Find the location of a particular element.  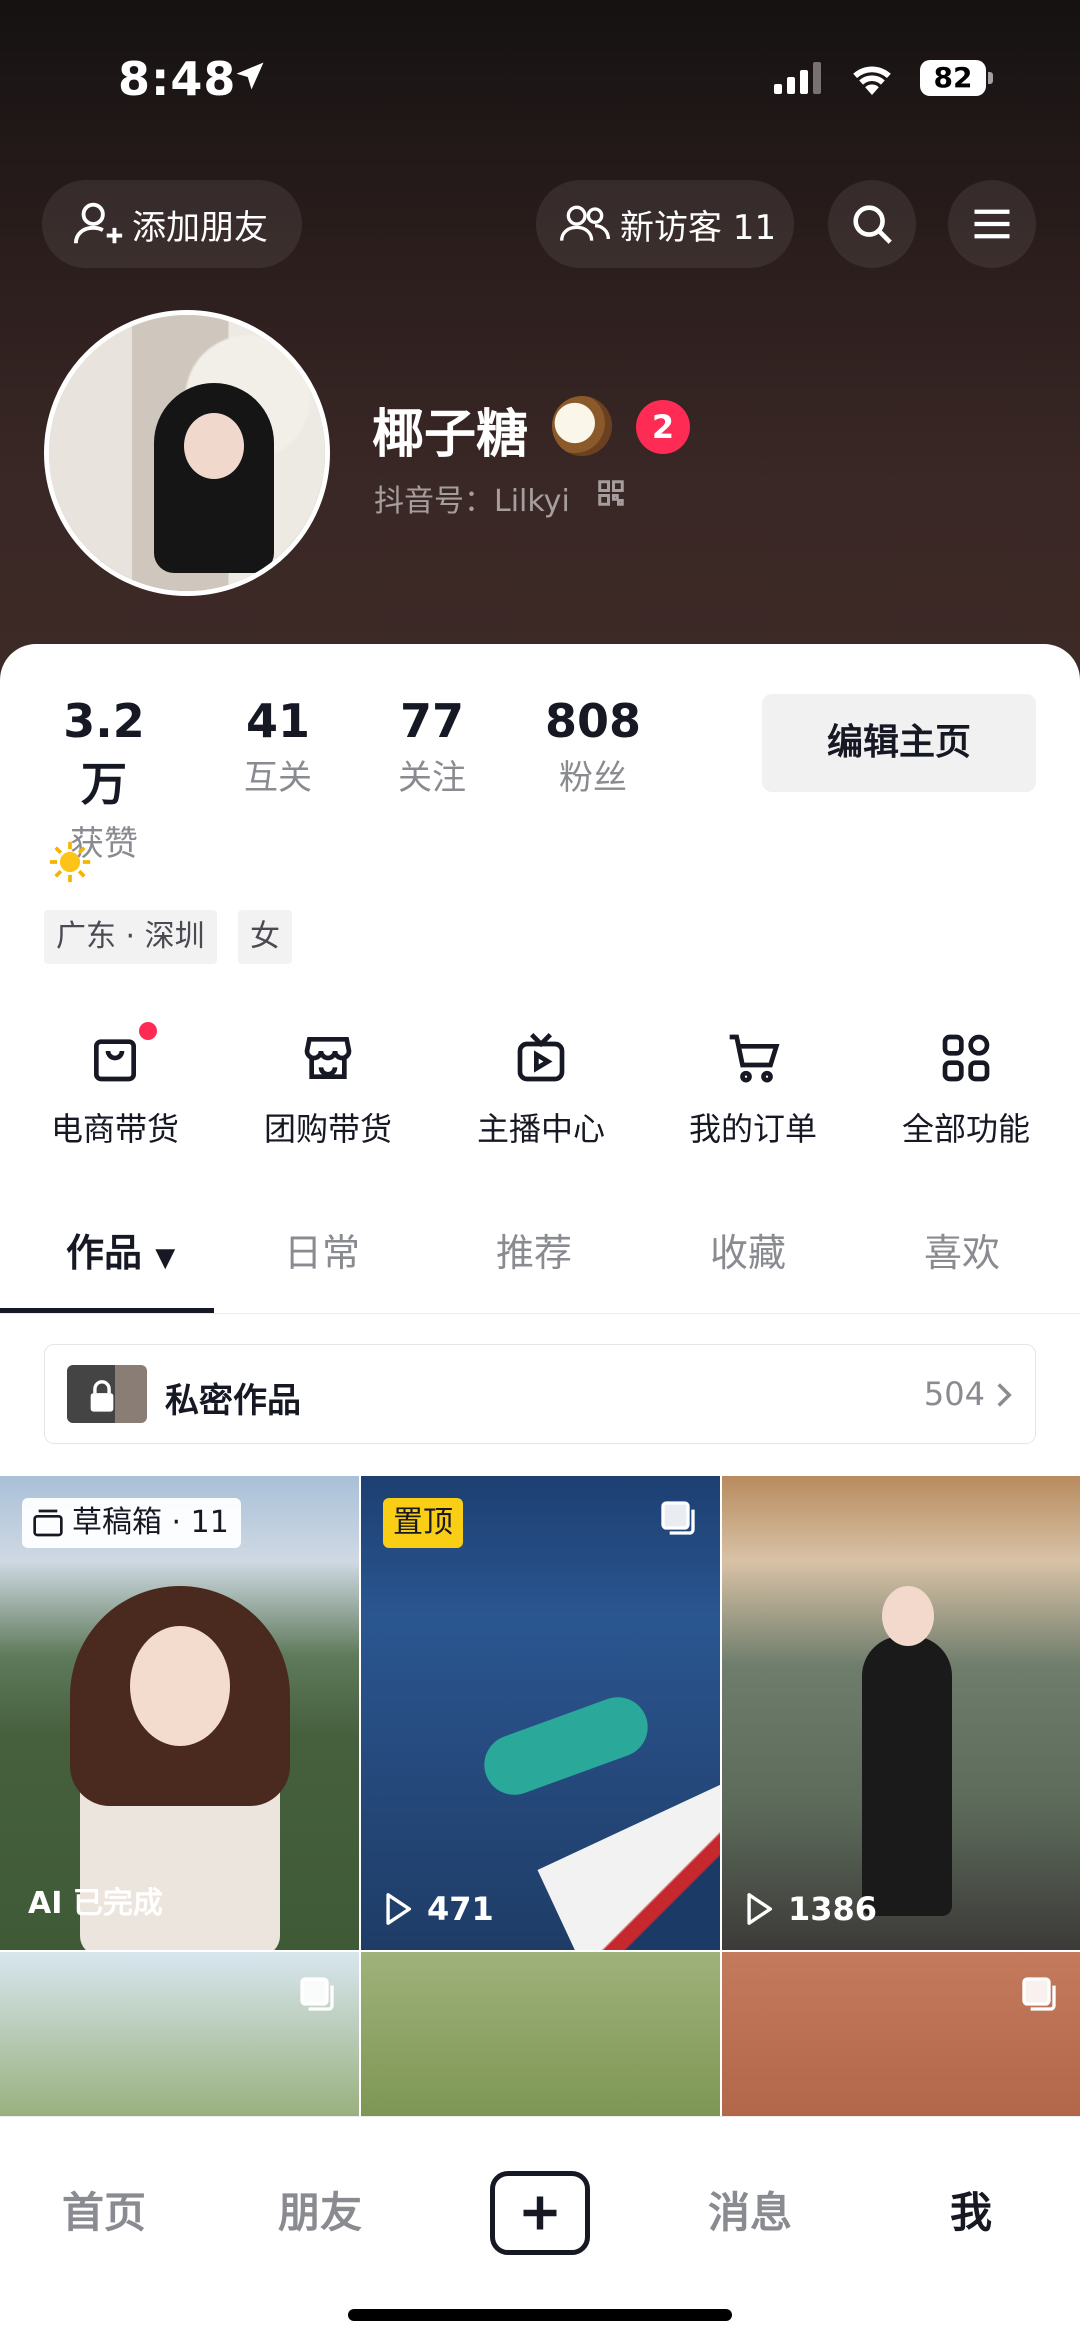

feature-label: 全部功能 is located at coordinates (965, 1129).